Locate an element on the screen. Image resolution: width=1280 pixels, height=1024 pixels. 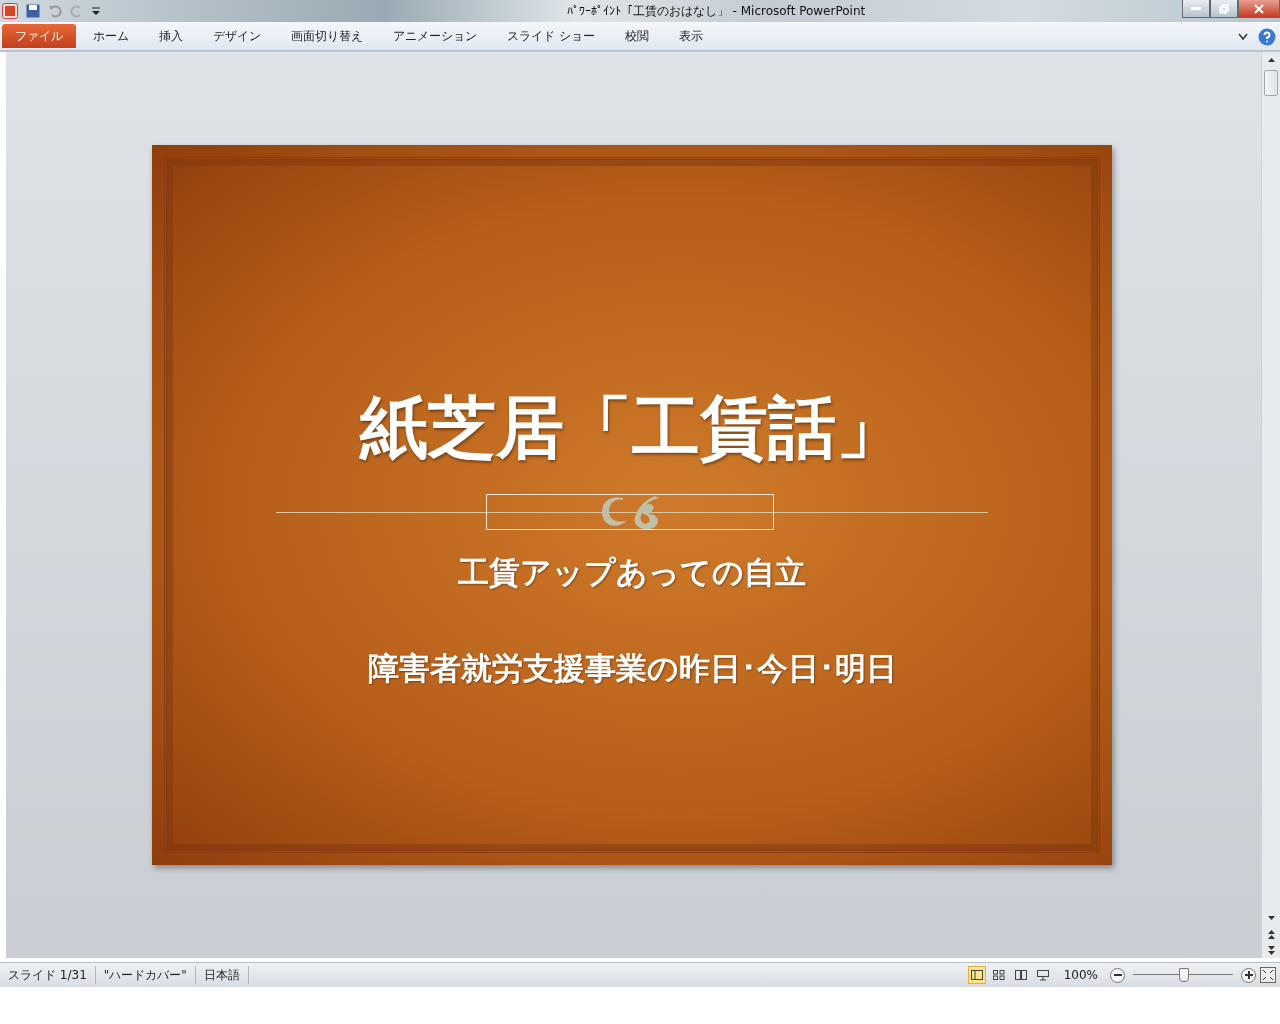
slide-title: 紙芝居「工賃話」 is located at coordinates (632, 427).